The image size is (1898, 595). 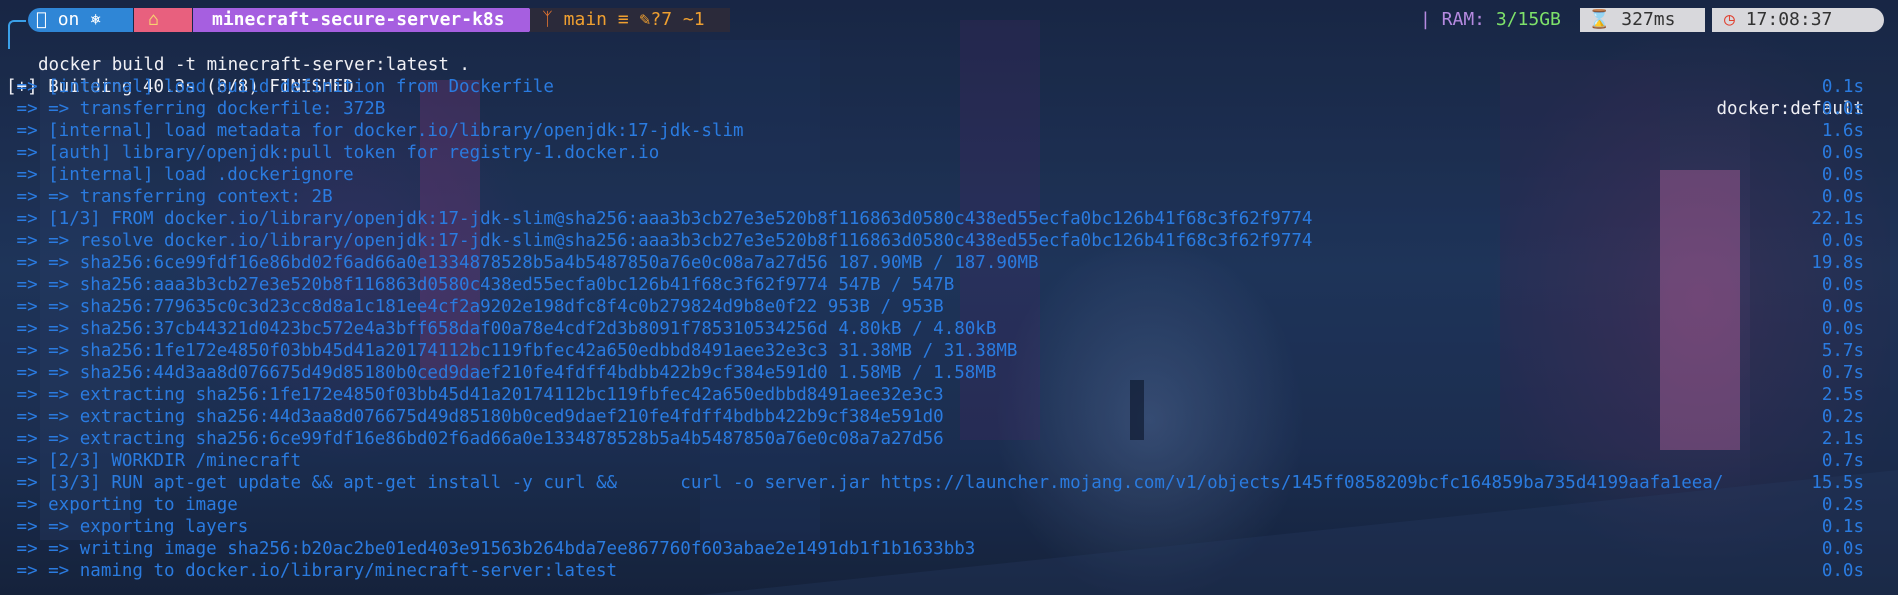 What do you see at coordinates (547, 19) in the screenshot?
I see `git-branch-icon: ᛉ` at bounding box center [547, 19].